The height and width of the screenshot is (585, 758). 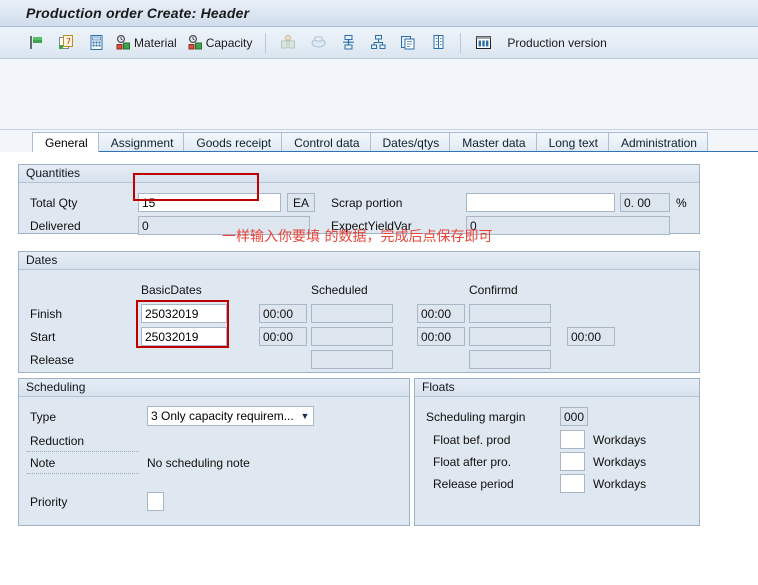 What do you see at coordinates (681, 203) in the screenshot?
I see `percent-symbol: %` at bounding box center [681, 203].